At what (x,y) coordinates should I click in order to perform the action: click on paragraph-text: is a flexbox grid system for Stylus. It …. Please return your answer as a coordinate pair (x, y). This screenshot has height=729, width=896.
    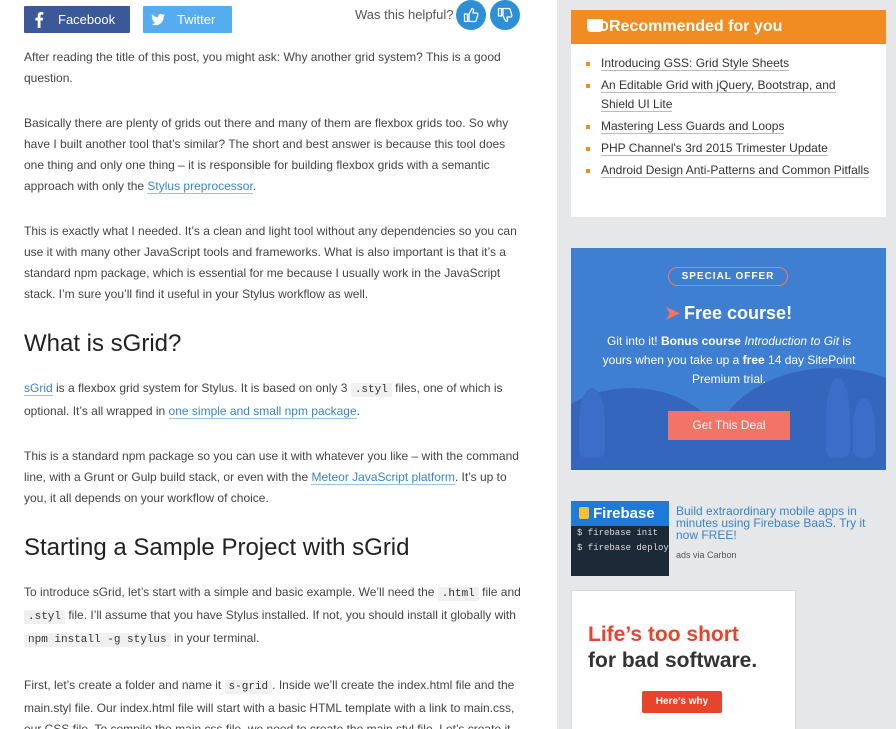
    Looking at the image, I should click on (201, 388).